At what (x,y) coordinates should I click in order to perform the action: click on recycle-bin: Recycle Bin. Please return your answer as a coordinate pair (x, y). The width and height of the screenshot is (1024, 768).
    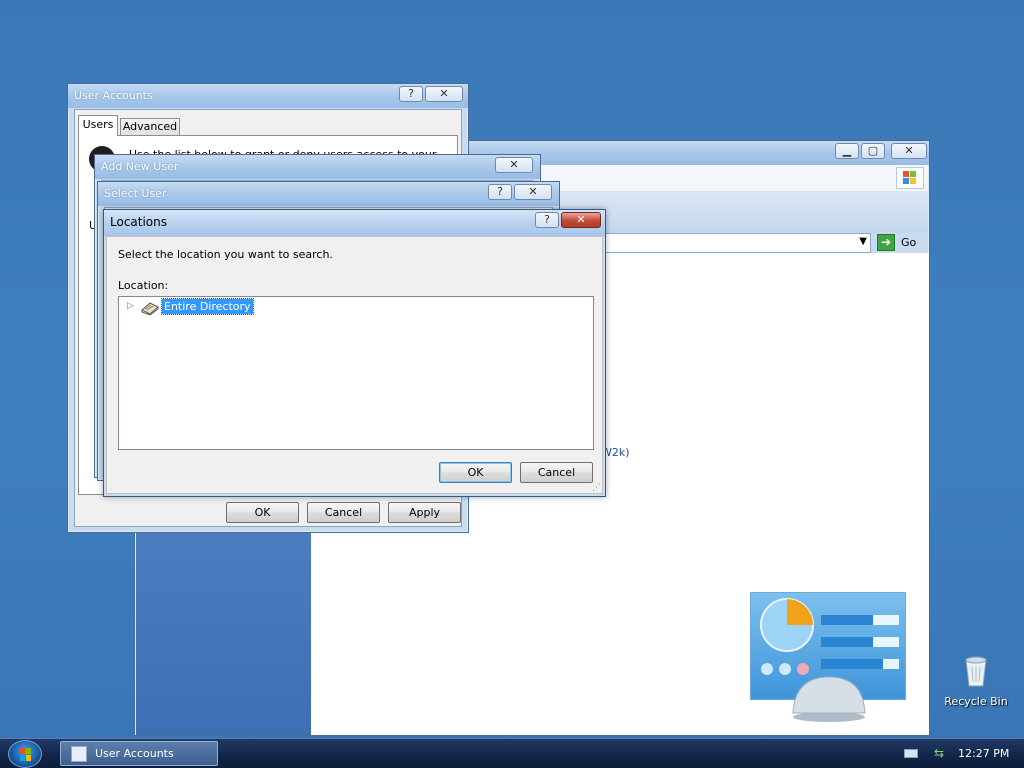
    Looking at the image, I should click on (976, 683).